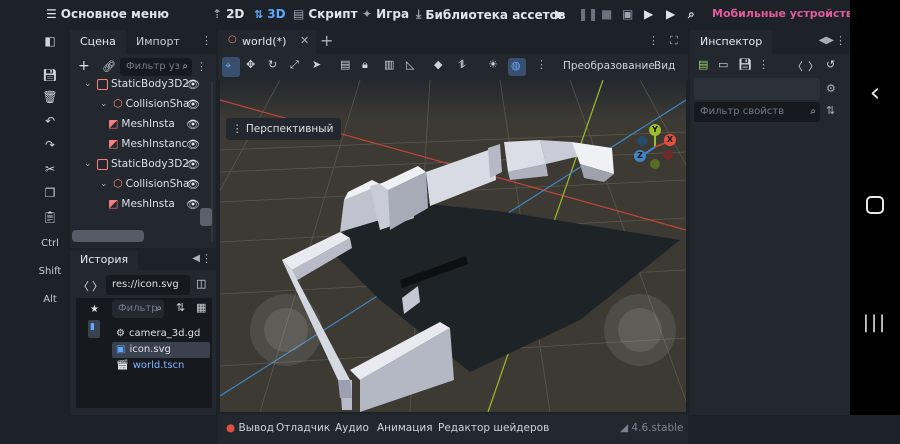 This screenshot has width=900, height=444. Describe the element at coordinates (50, 299) in the screenshot. I see `alt-modifier-button: Alt` at that location.